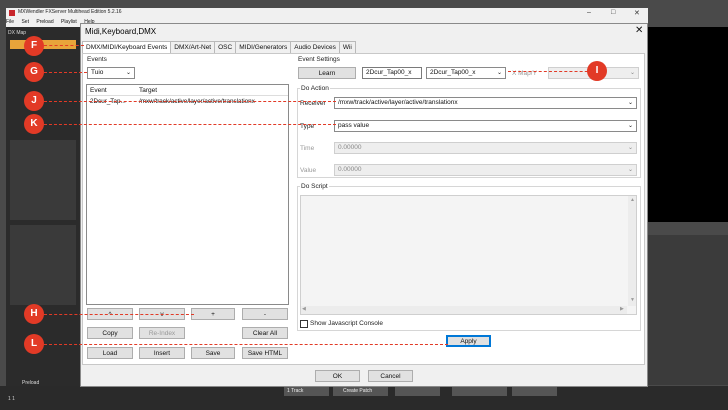 This screenshot has width=728, height=410. I want to click on menu-set: Set, so click(25, 22).